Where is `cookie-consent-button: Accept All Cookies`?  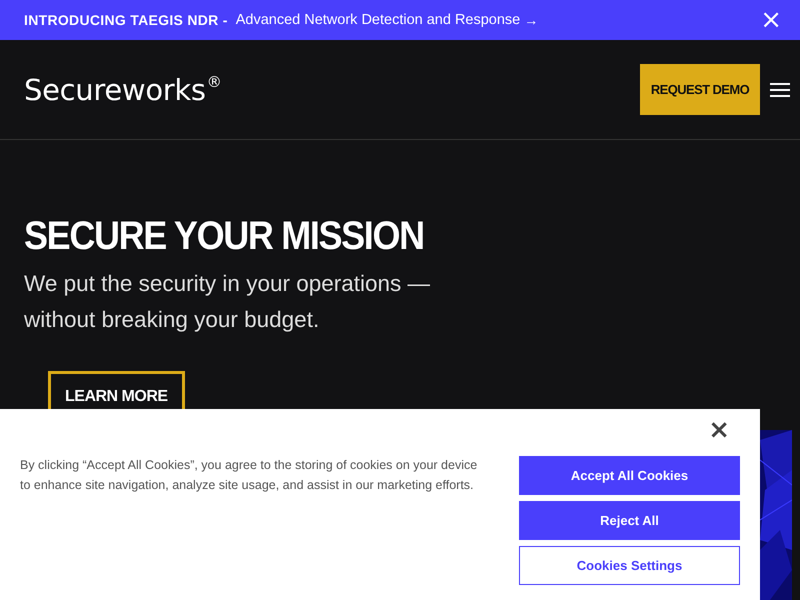
cookie-consent-button: Accept All Cookies is located at coordinates (629, 475).